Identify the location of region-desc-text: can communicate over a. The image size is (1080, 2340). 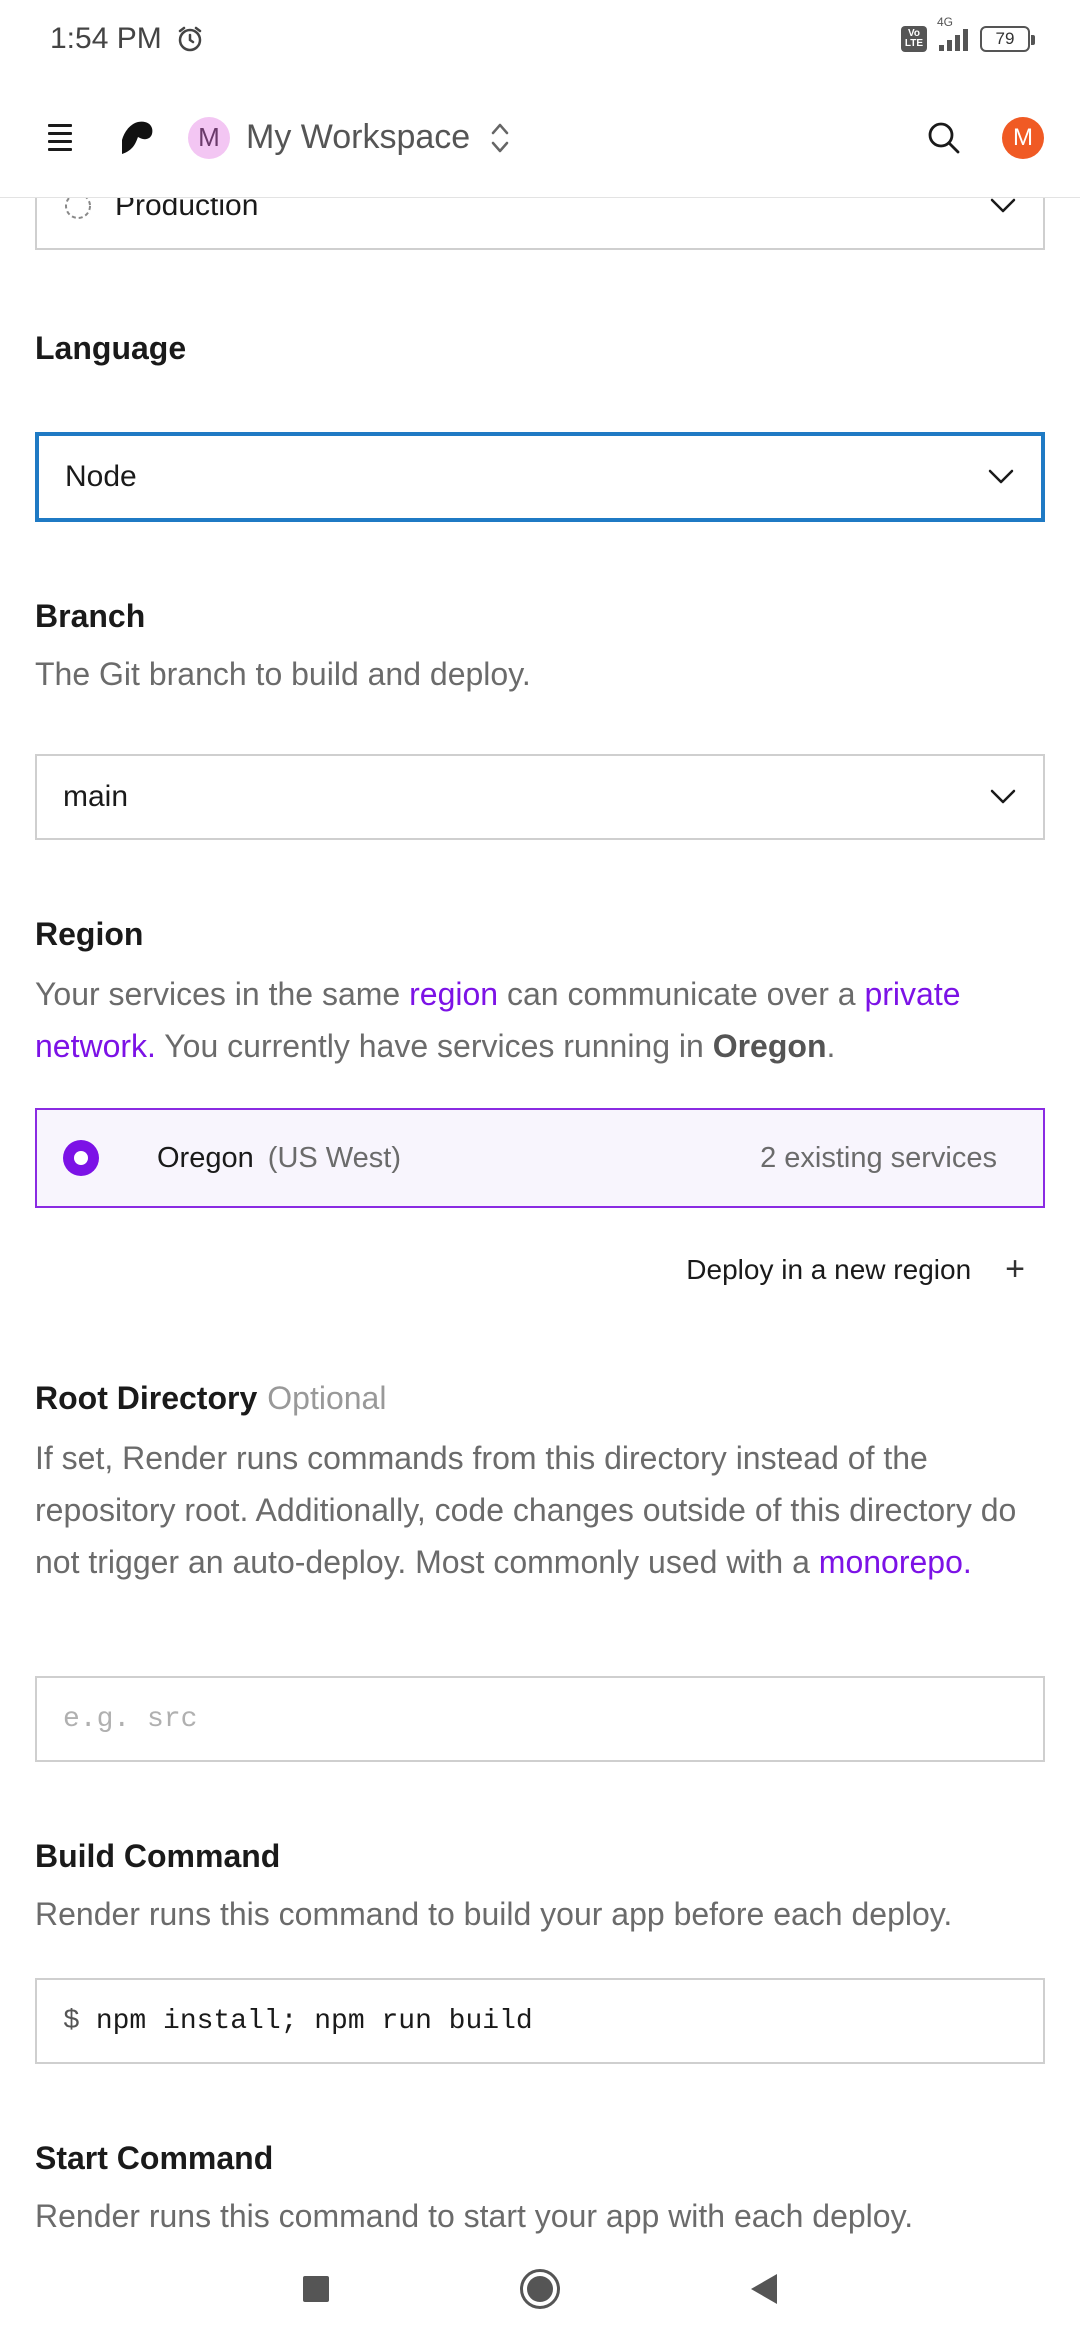
(681, 994).